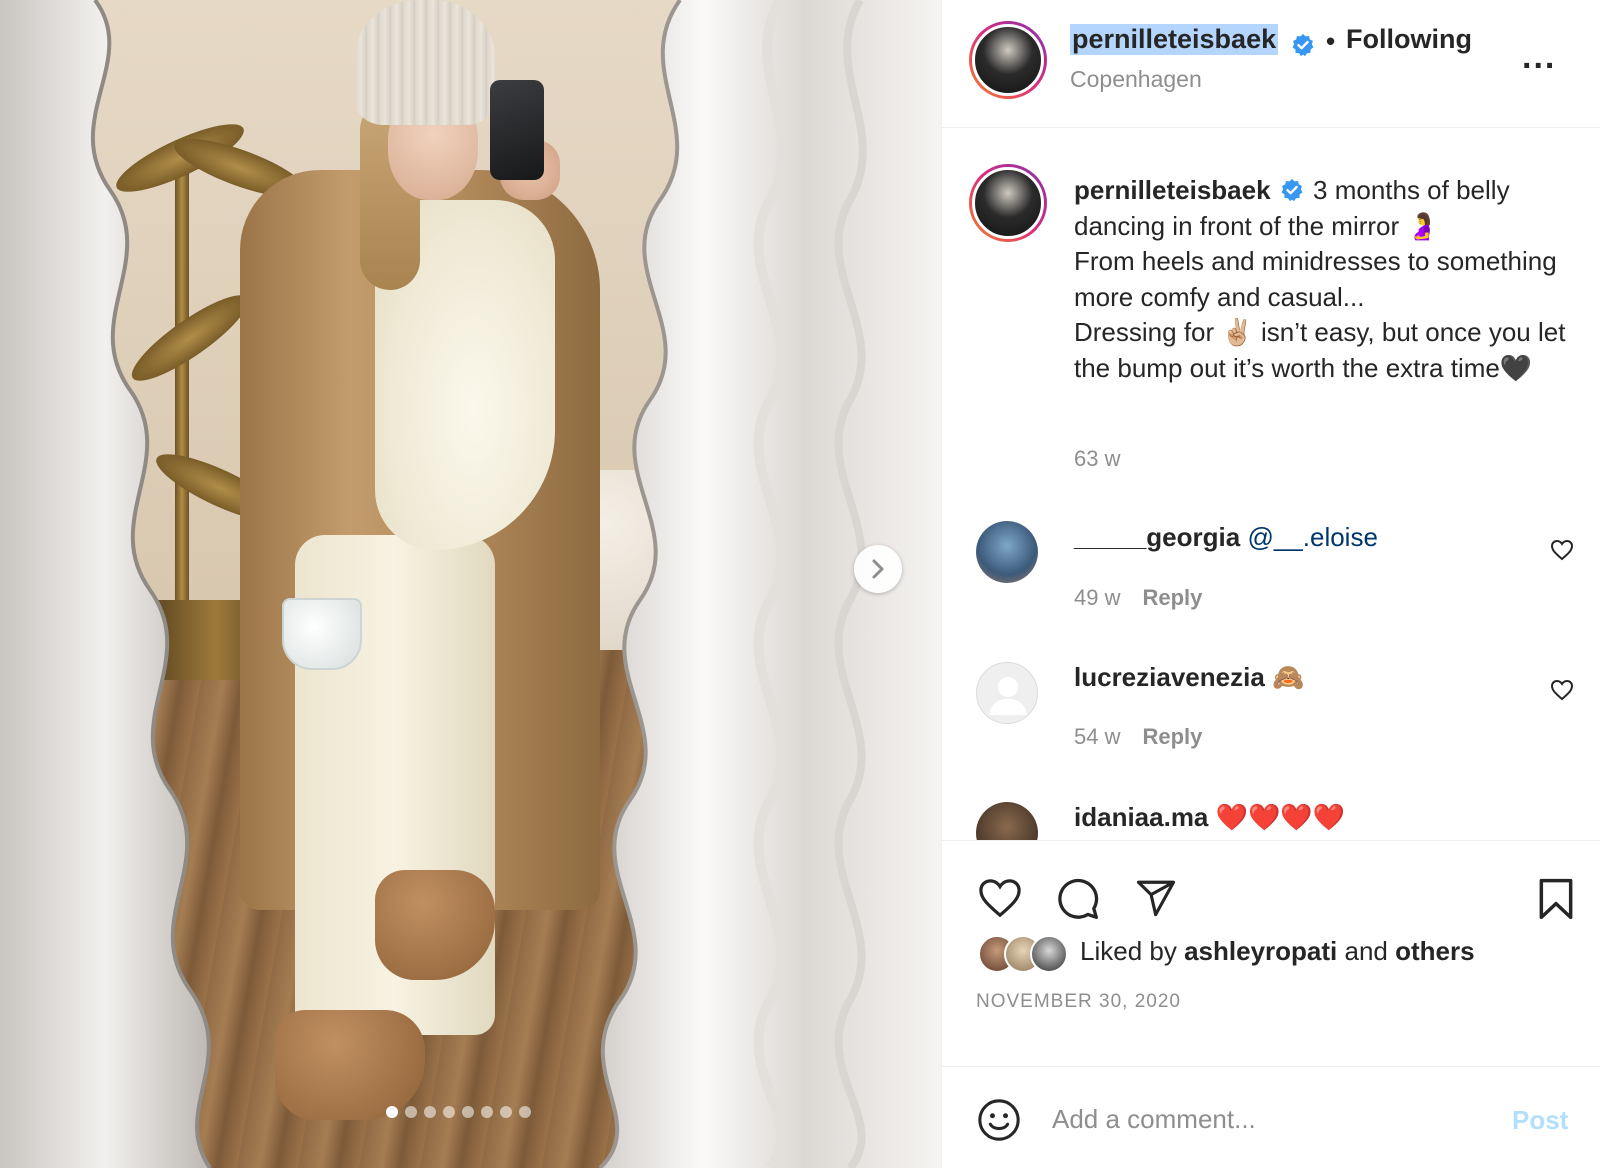  What do you see at coordinates (1312, 537) in the screenshot?
I see `comment-mention: @__.eloise` at bounding box center [1312, 537].